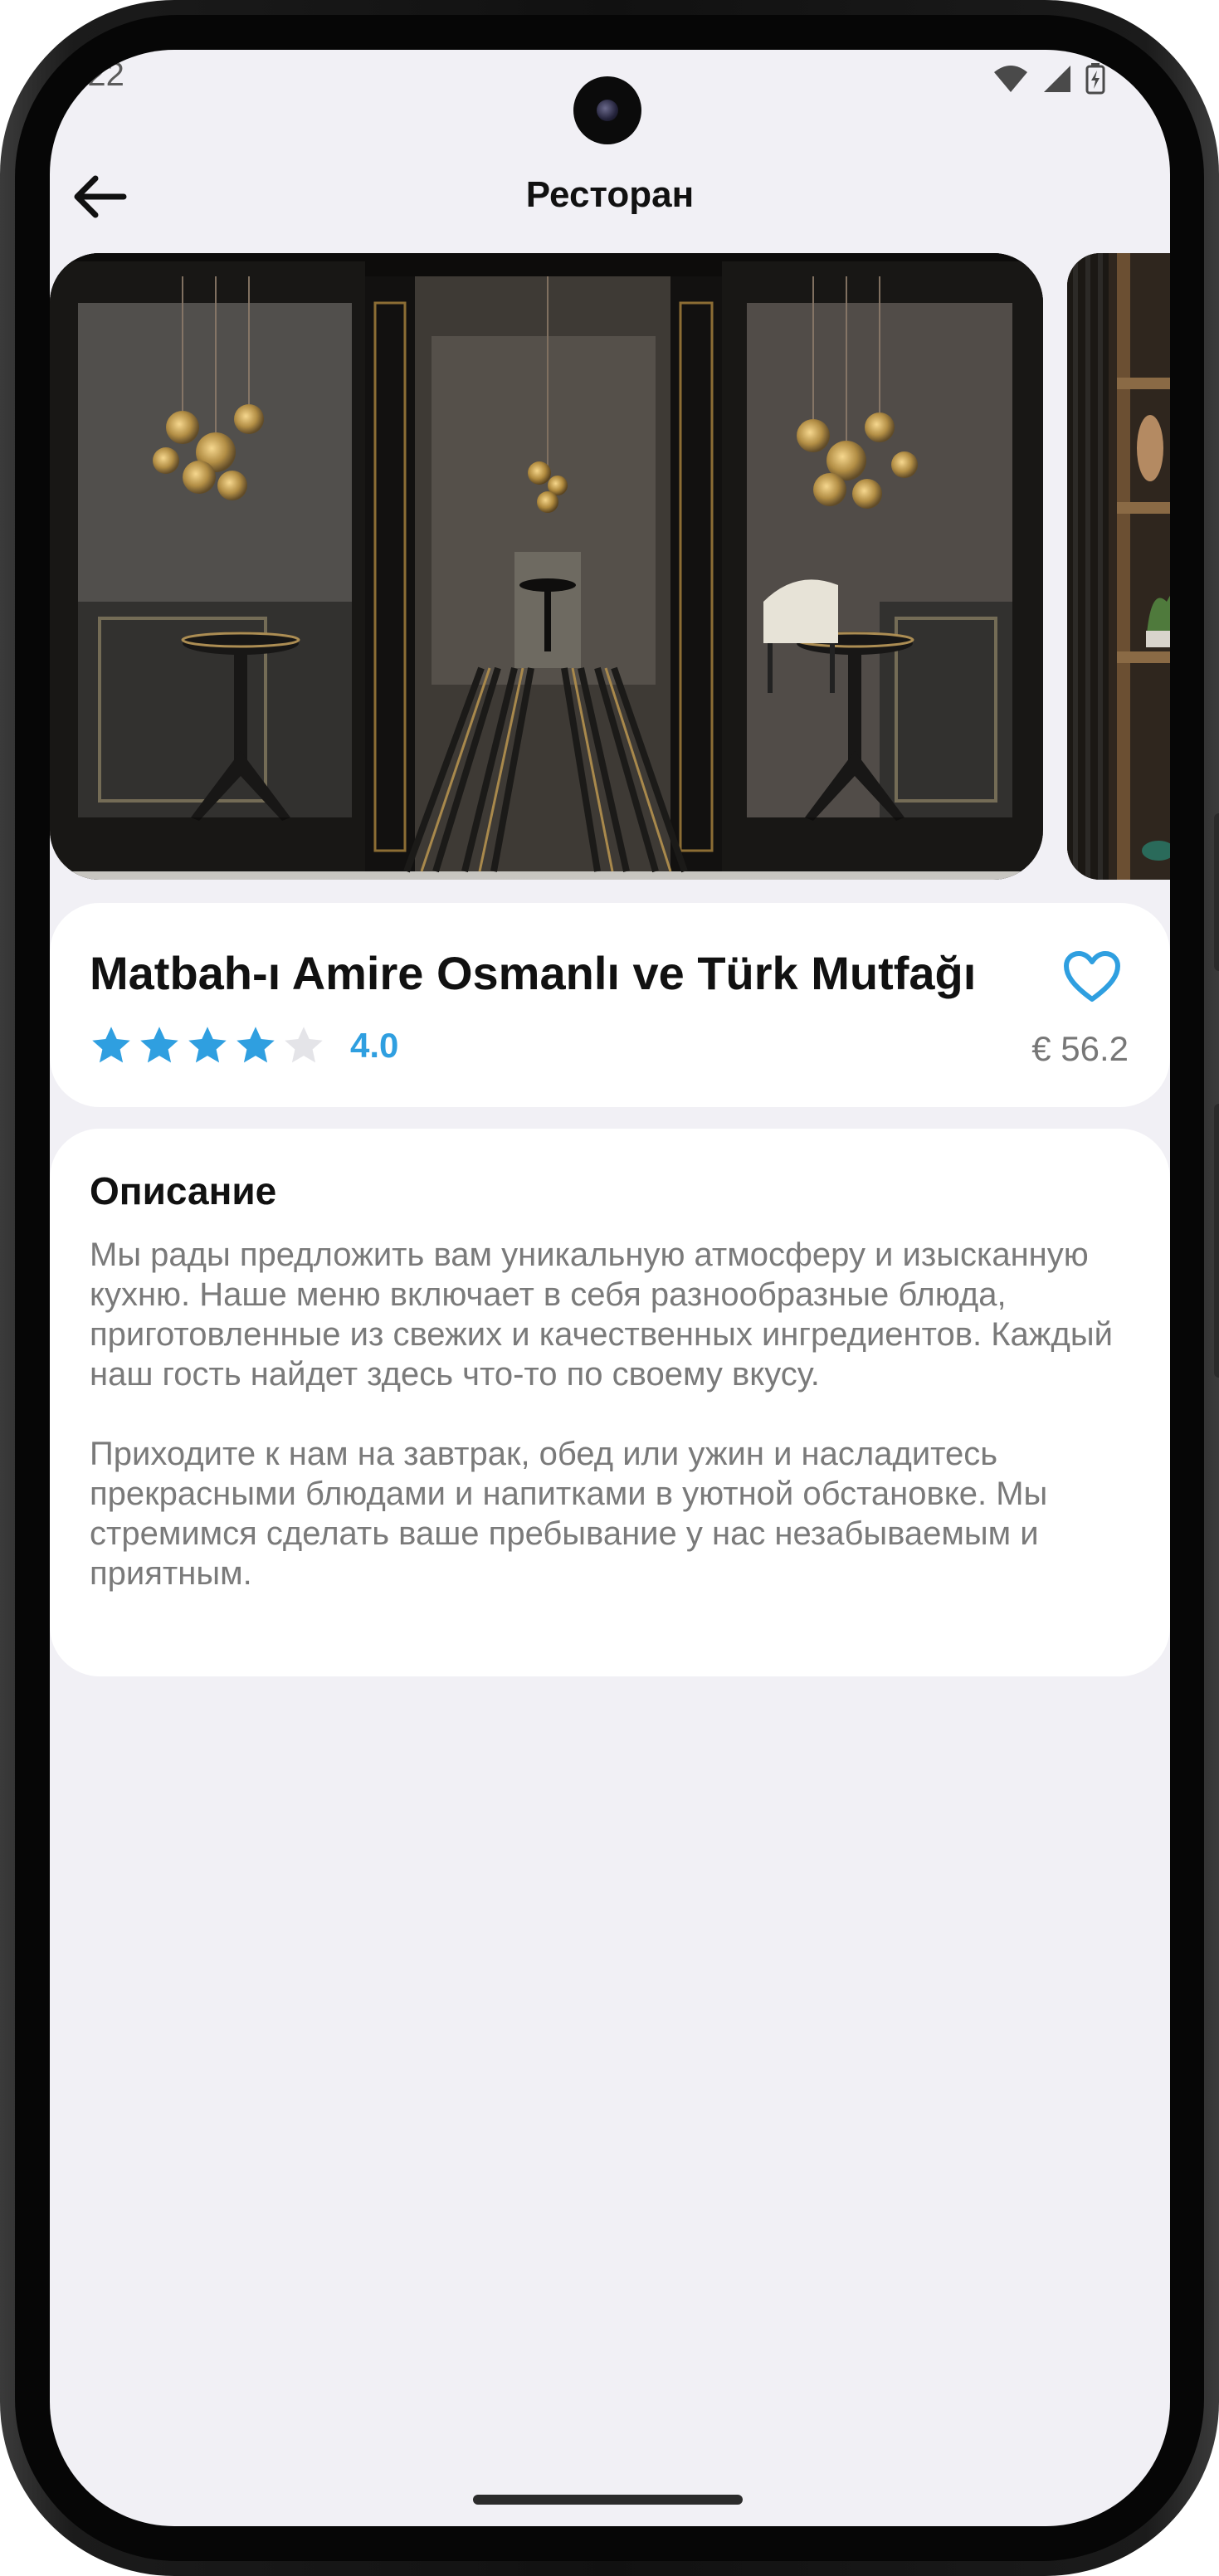 Image resolution: width=1219 pixels, height=2576 pixels. I want to click on rating-value: 4.0, so click(375, 1045).